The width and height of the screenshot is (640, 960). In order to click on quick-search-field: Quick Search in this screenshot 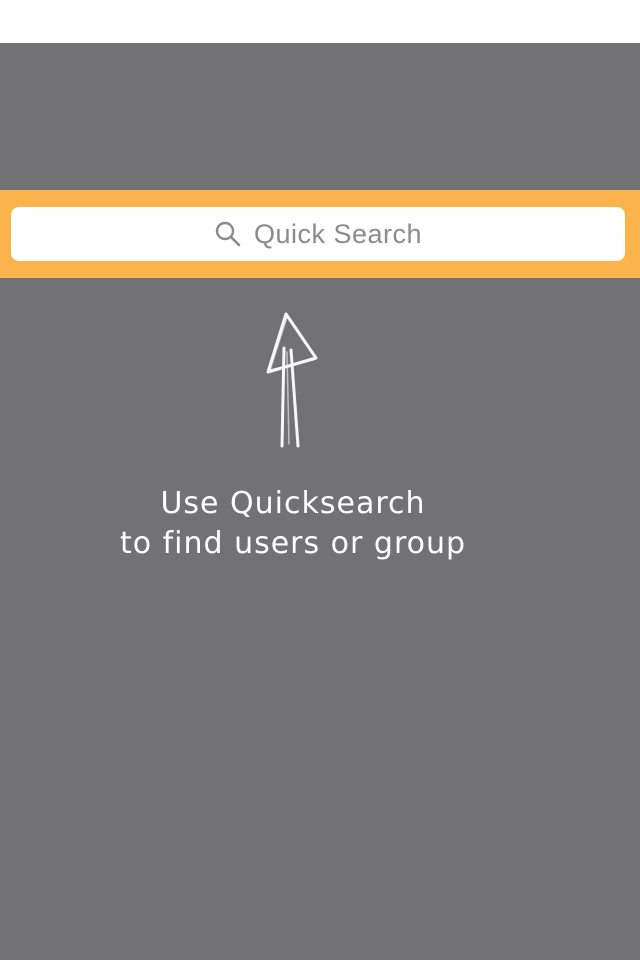, I will do `click(318, 234)`.